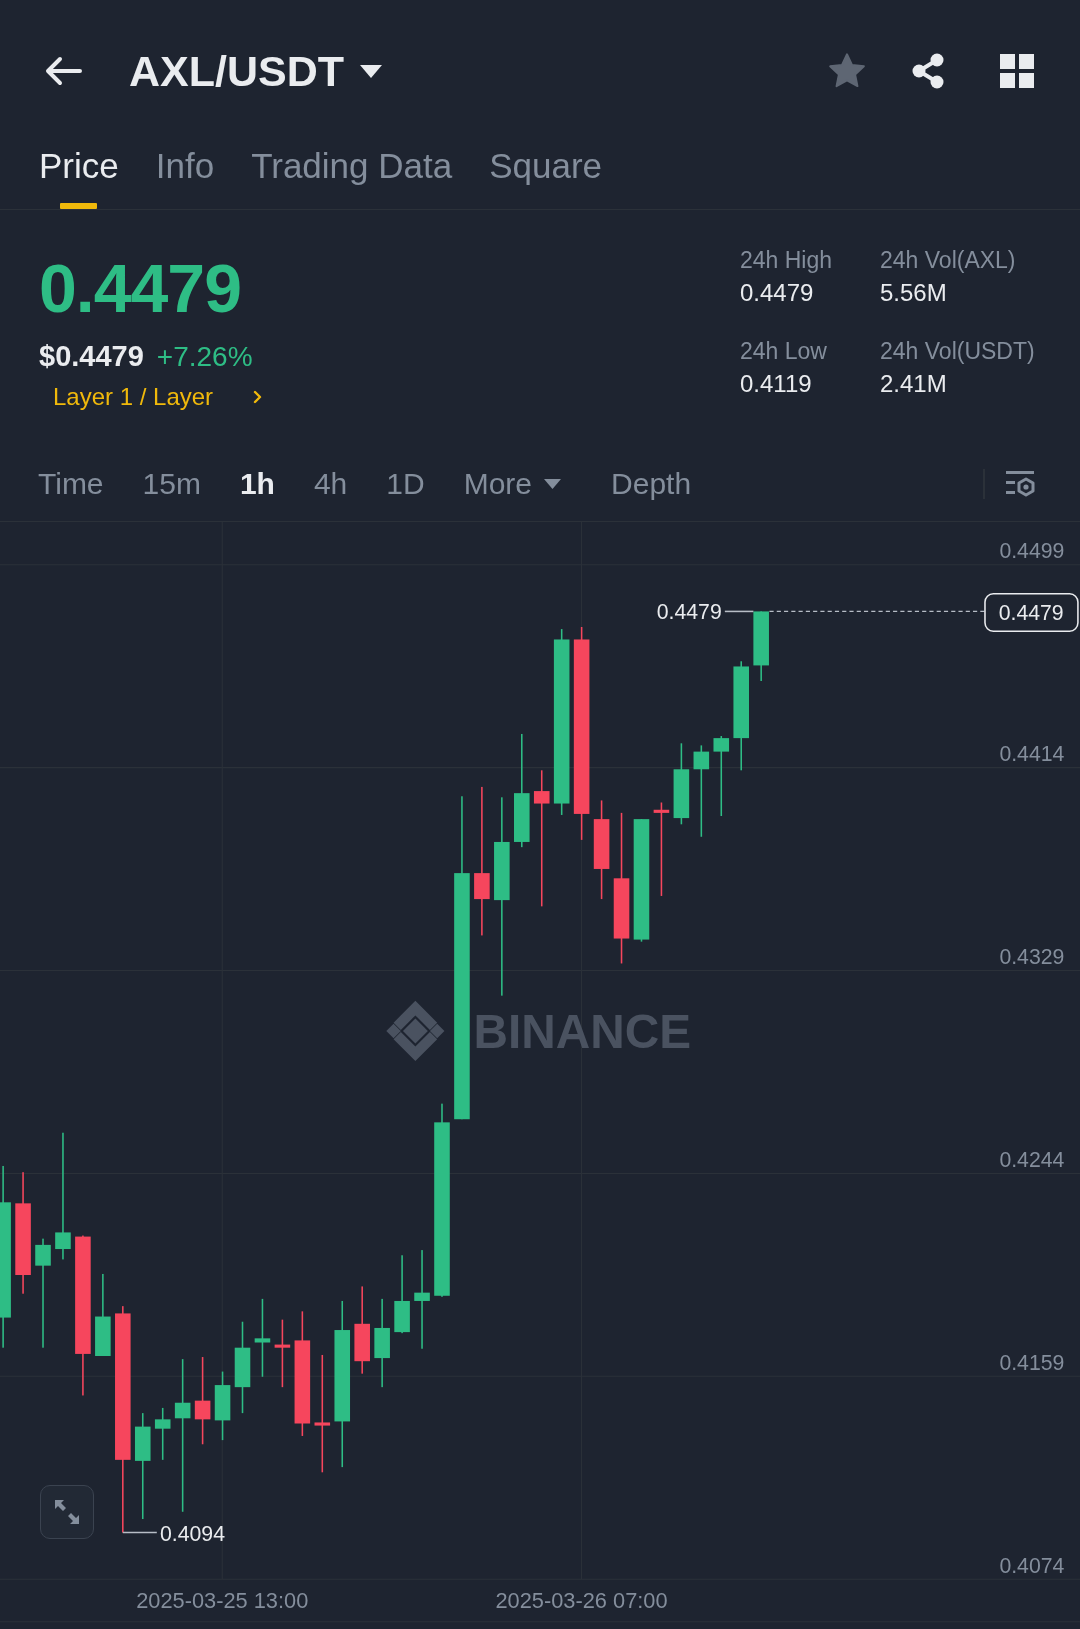 The height and width of the screenshot is (1629, 1080). Describe the element at coordinates (776, 384) in the screenshot. I see `stat-value: 0.4119` at that location.